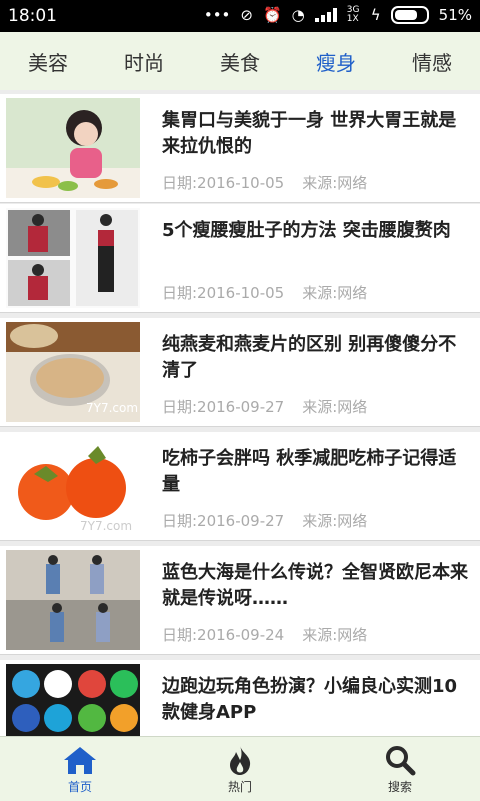 This screenshot has height=801, width=480. What do you see at coordinates (409, 15) in the screenshot?
I see `battery-icon` at bounding box center [409, 15].